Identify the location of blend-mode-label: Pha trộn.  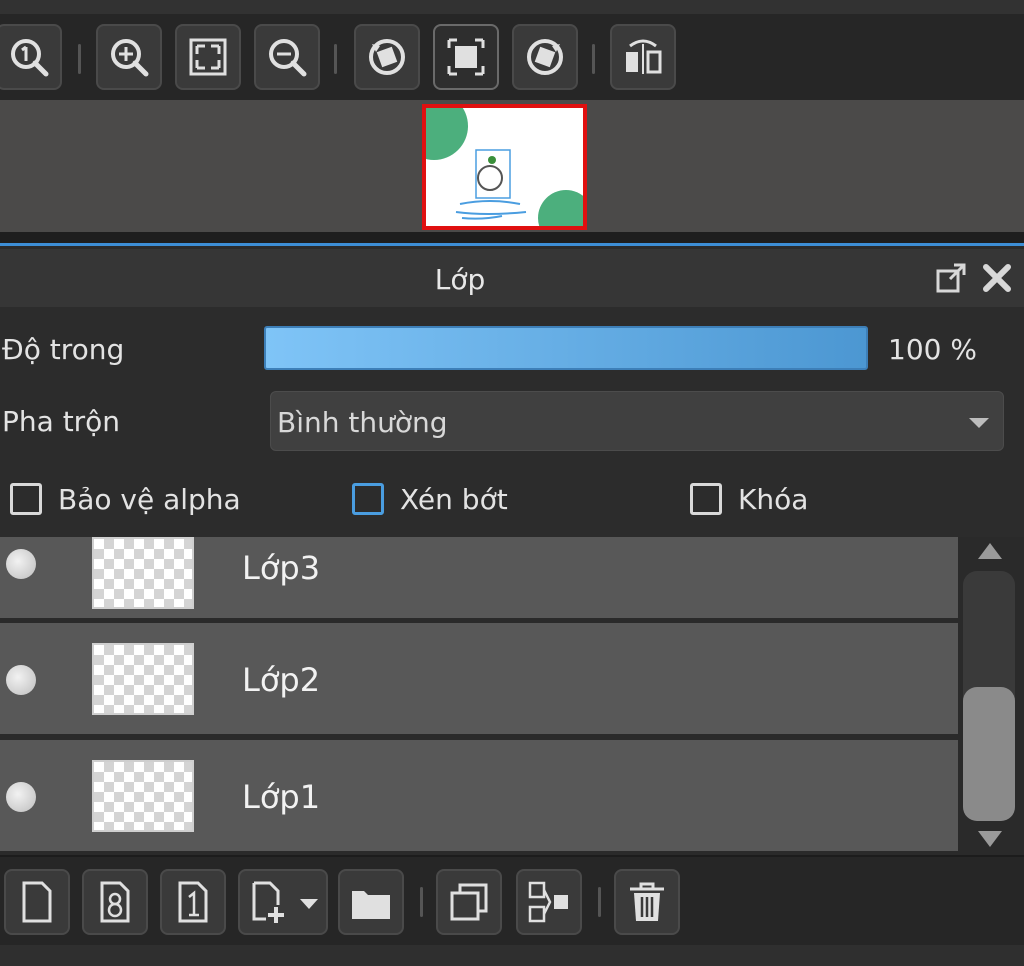
(61, 421).